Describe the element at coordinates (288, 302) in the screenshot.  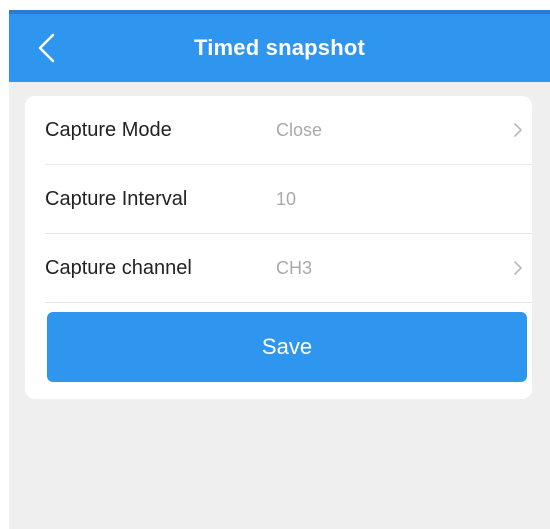
I see `row-divider` at that location.